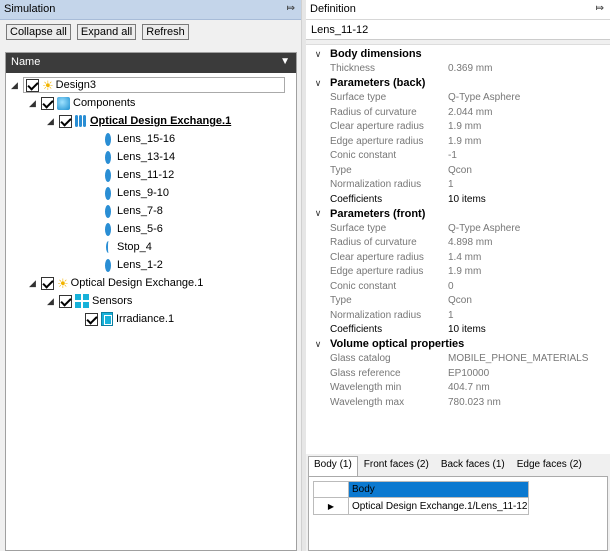 This screenshot has width=610, height=551. What do you see at coordinates (108, 247) in the screenshot?
I see `stop-icon` at bounding box center [108, 247].